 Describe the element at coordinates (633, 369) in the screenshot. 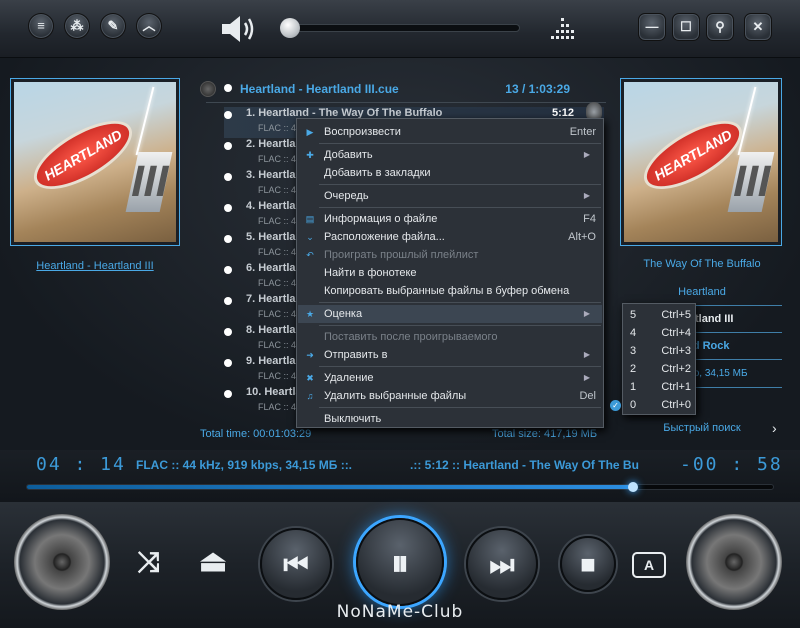

I see `rating-value: 2` at that location.